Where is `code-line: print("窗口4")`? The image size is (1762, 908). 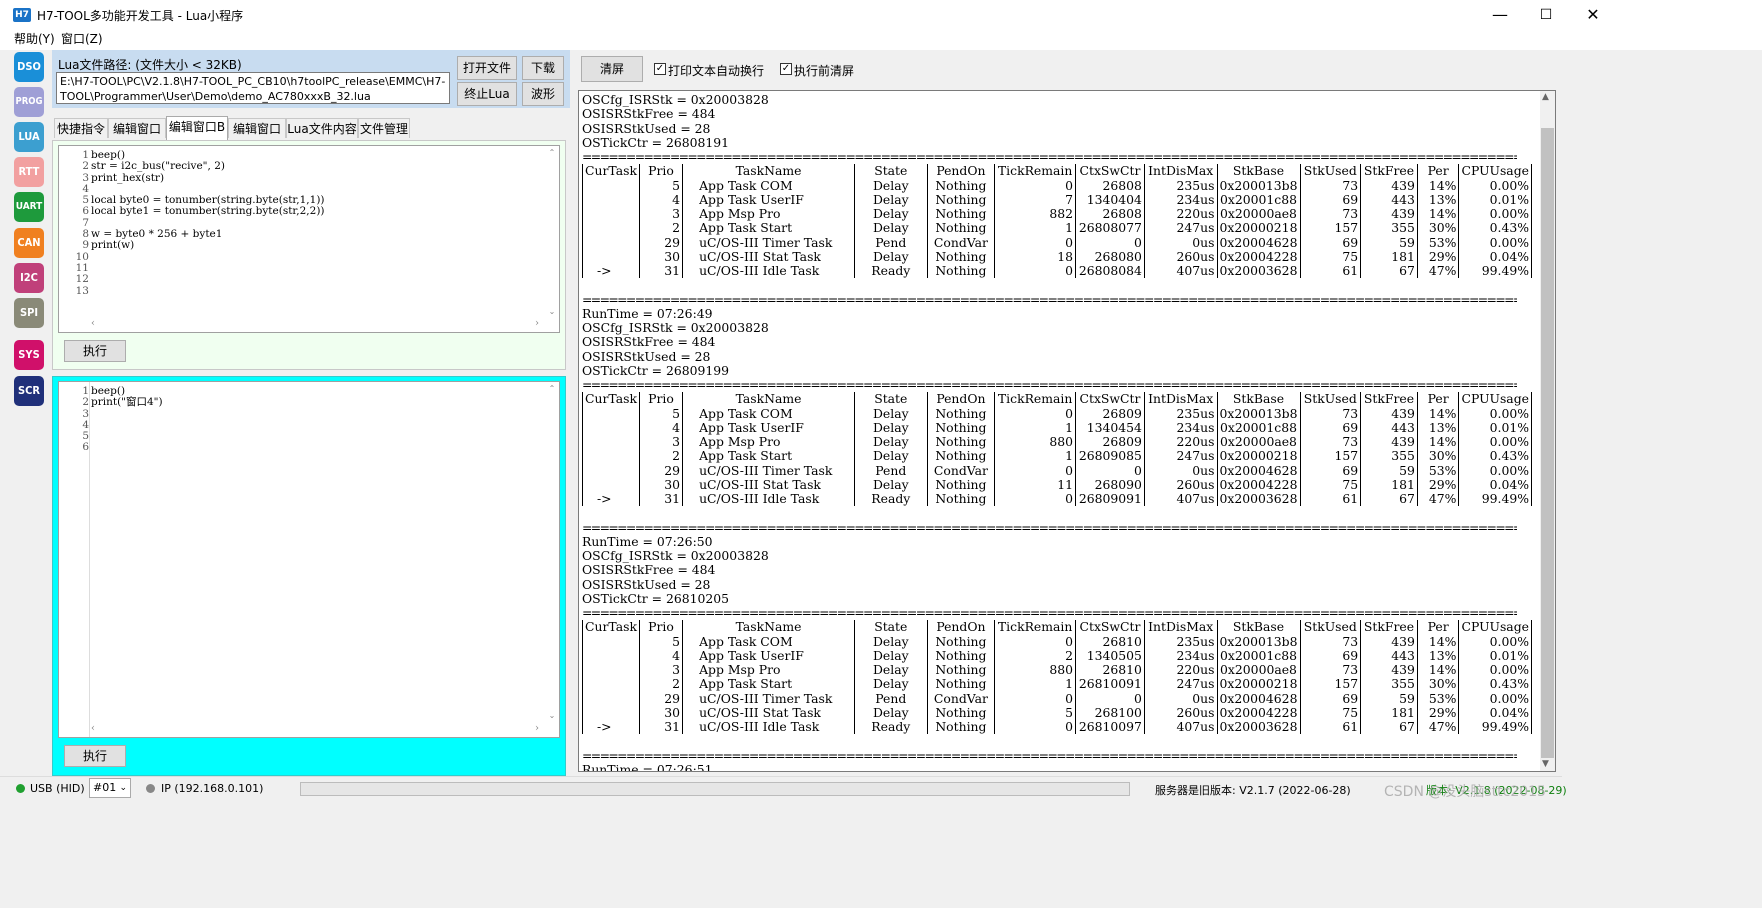
code-line: print("窗口4") is located at coordinates (127, 402).